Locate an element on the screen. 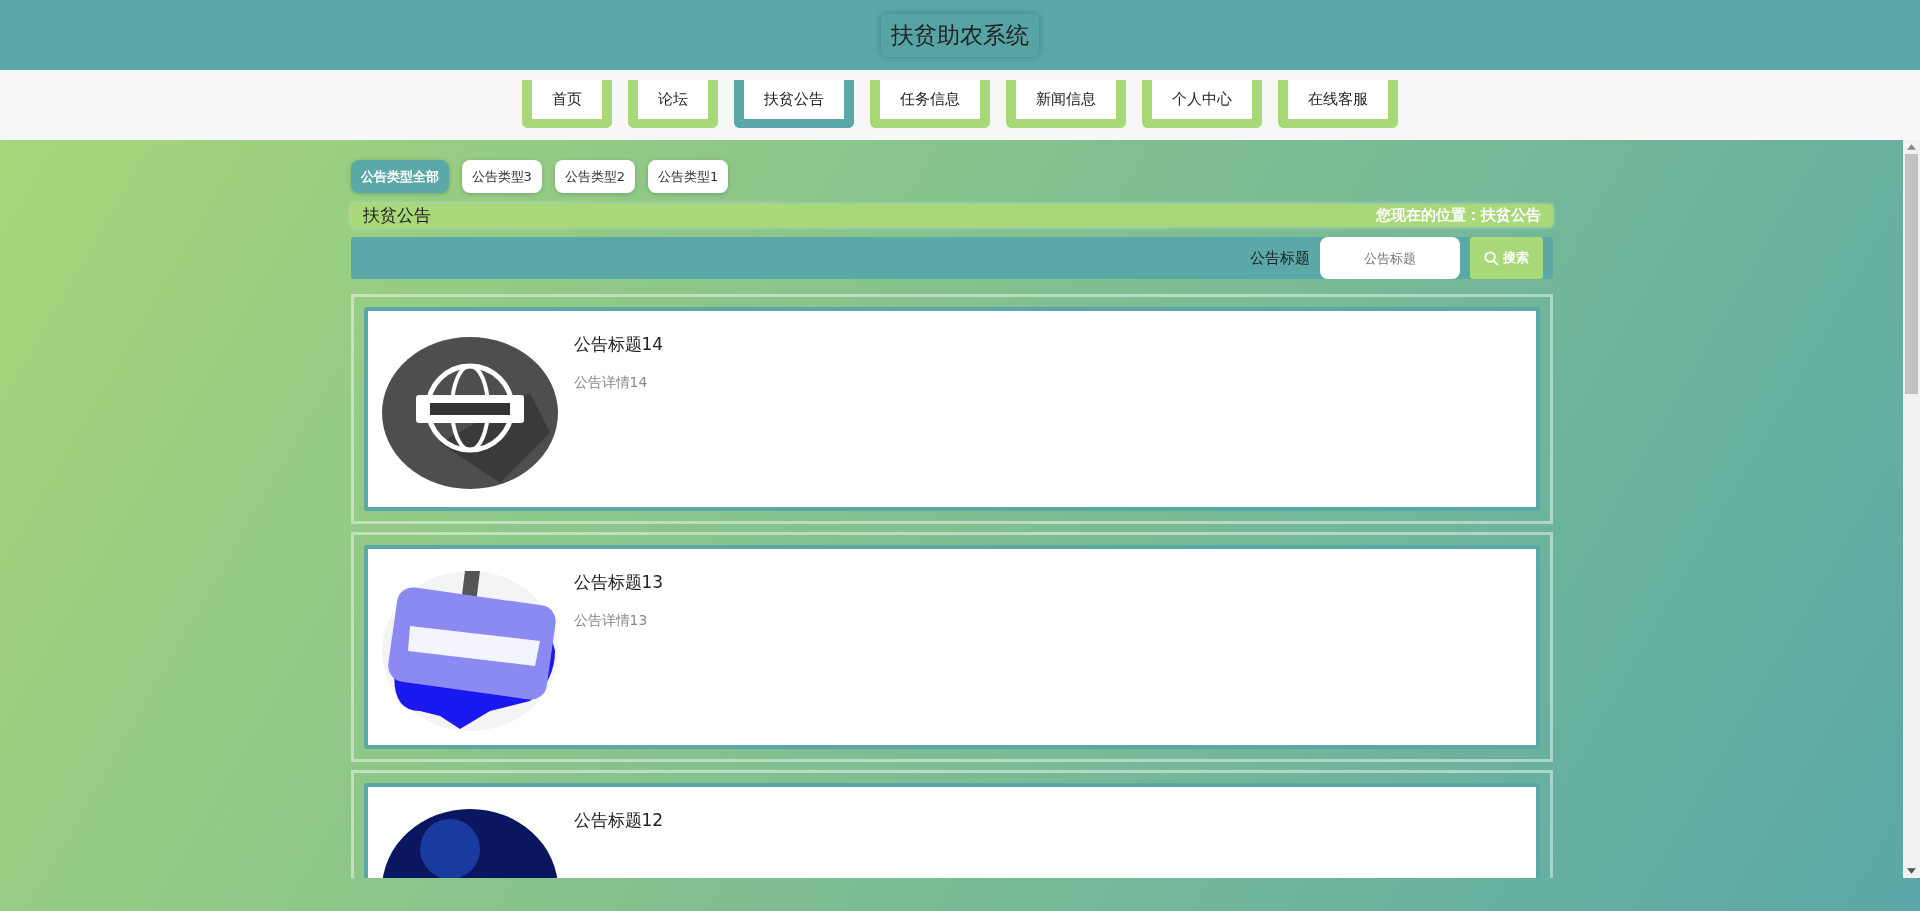  scroll-down-icon is located at coordinates (1911, 871).